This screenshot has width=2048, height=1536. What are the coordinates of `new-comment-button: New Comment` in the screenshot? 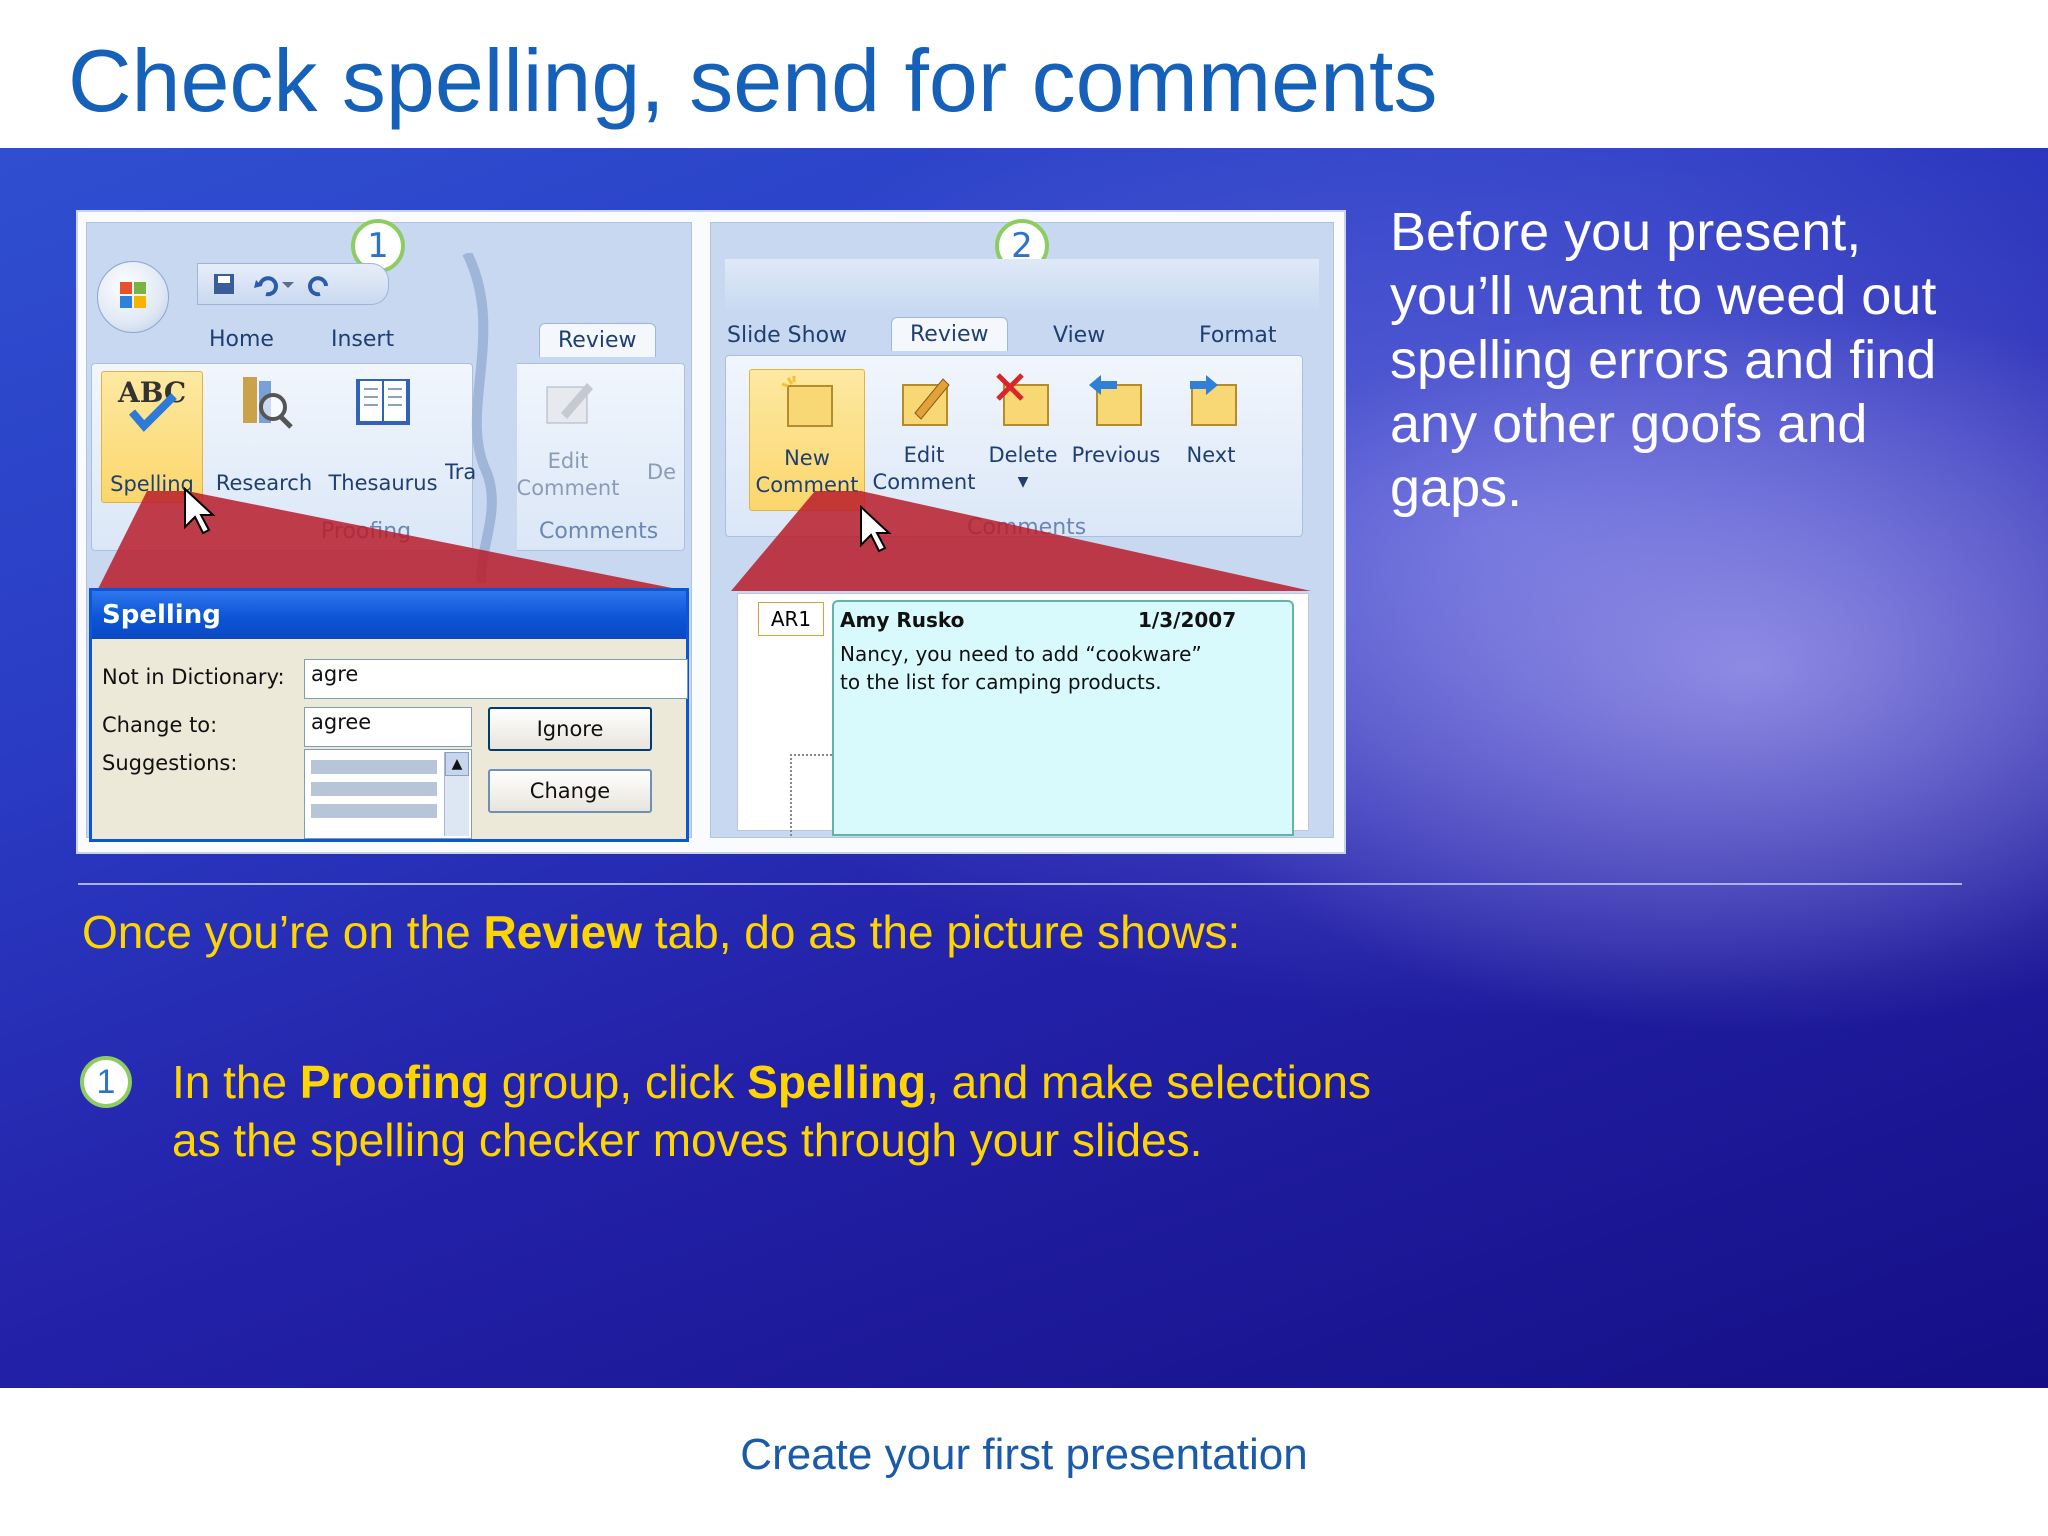 It's located at (807, 440).